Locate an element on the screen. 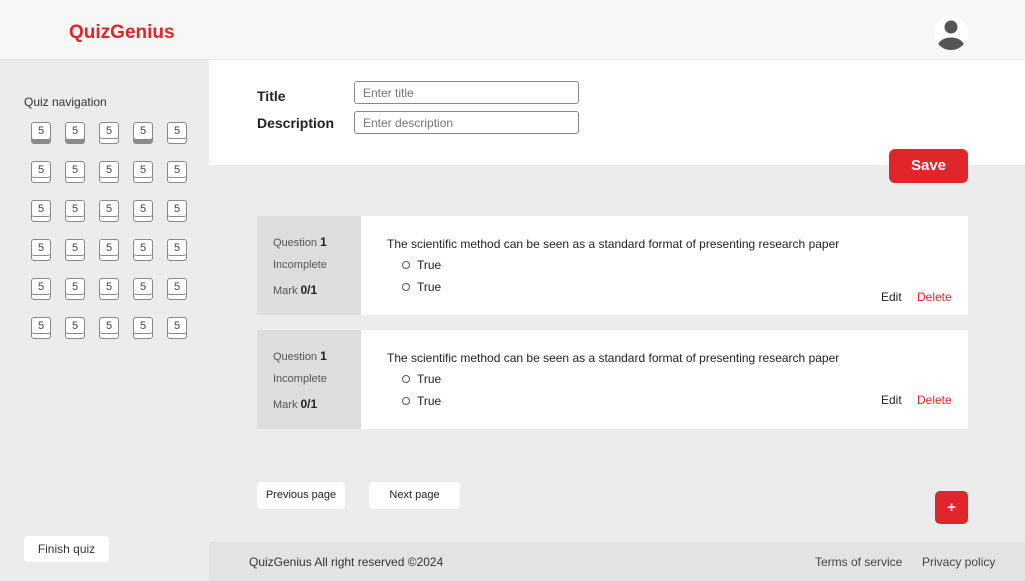 This screenshot has height=581, width=1025. title-label: Title is located at coordinates (271, 96).